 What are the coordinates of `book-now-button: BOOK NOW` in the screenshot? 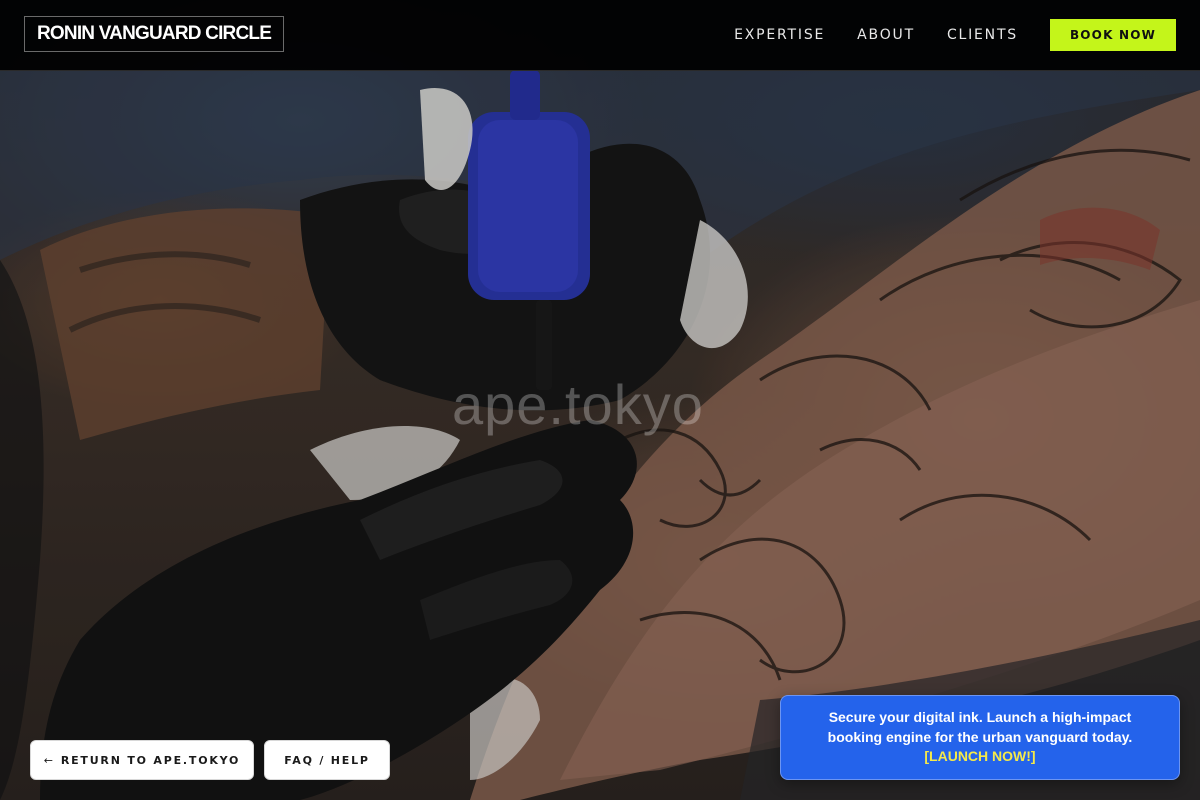 It's located at (1113, 35).